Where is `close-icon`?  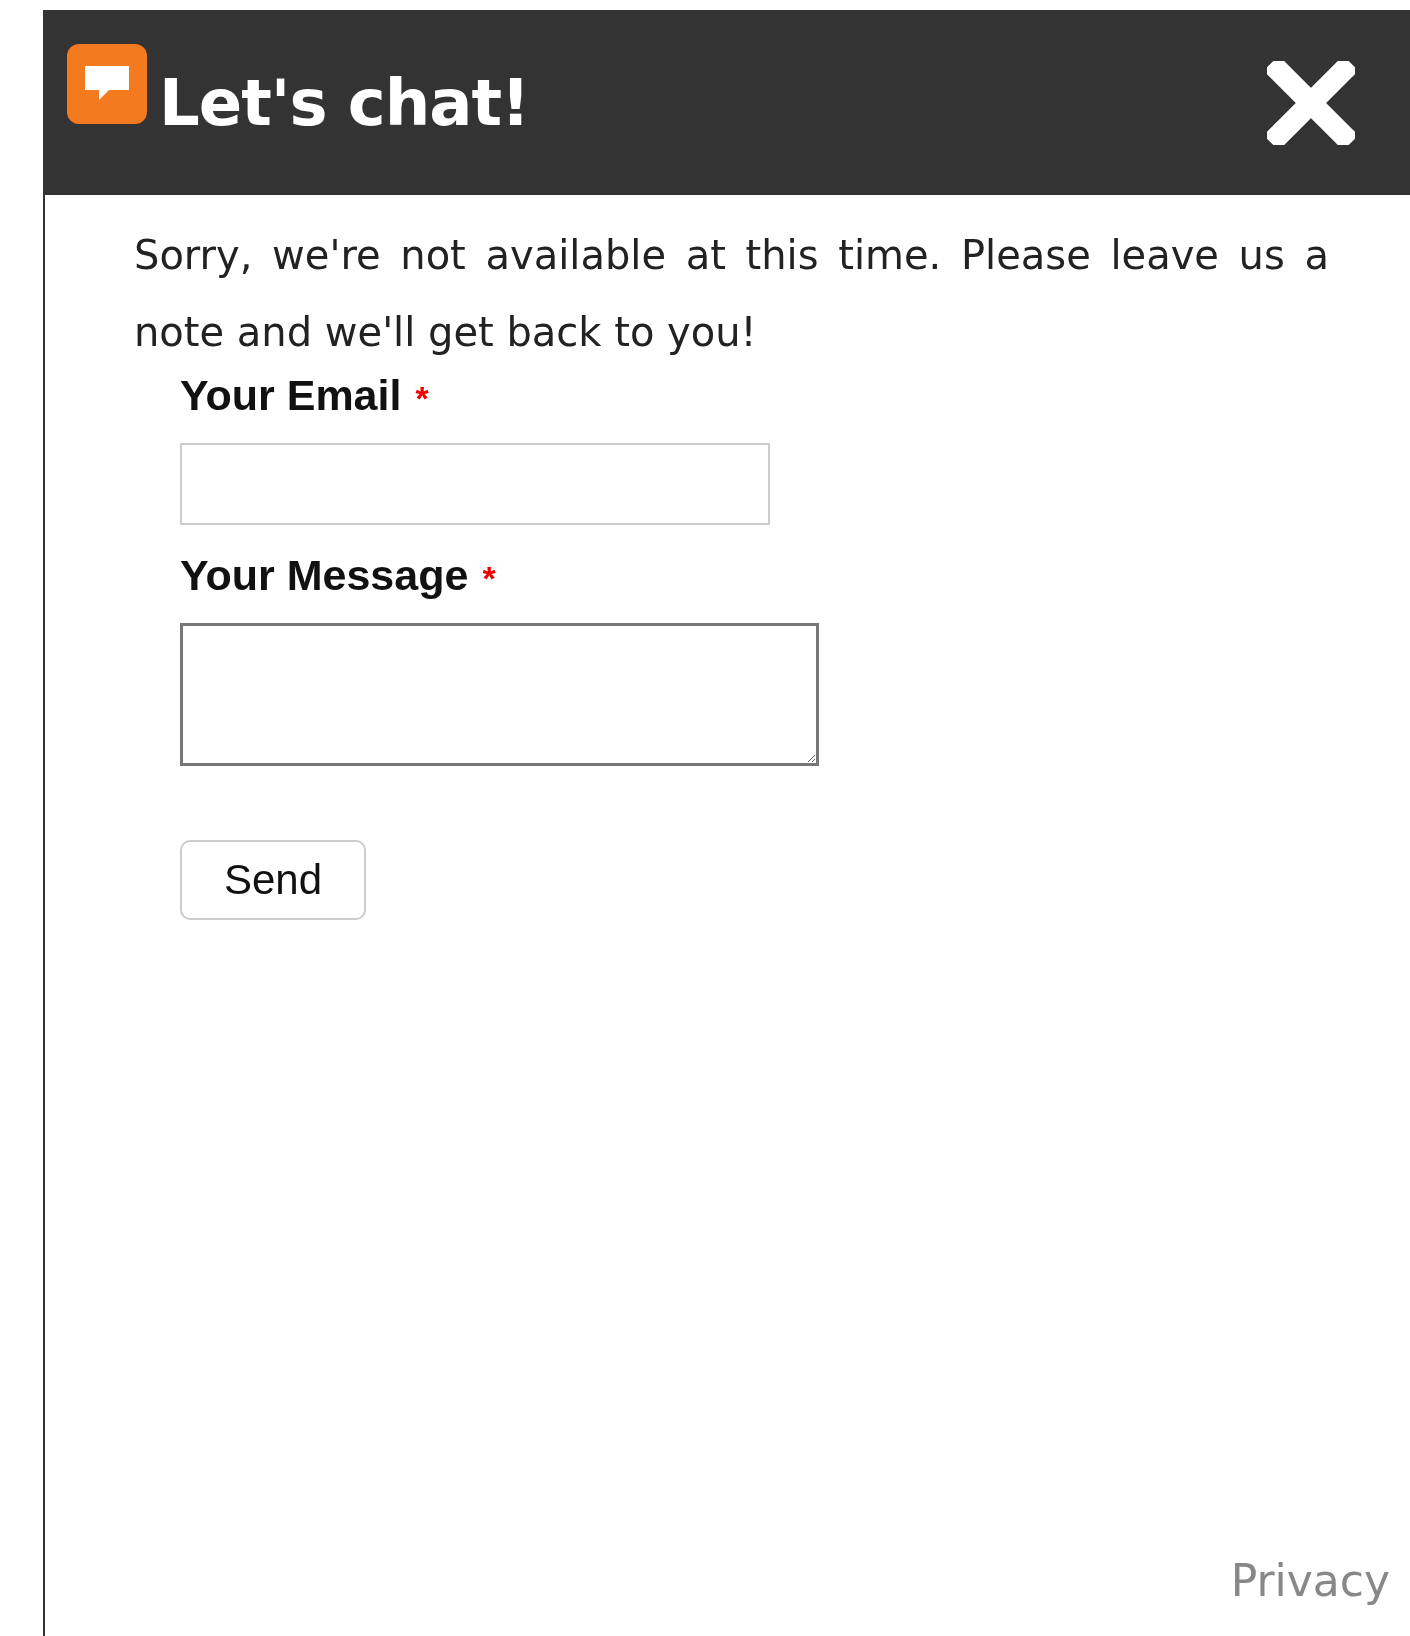
close-icon is located at coordinates (1311, 102).